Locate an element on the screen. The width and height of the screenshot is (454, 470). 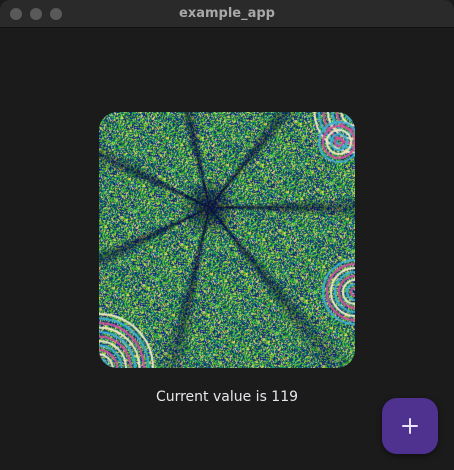
increment-button is located at coordinates (410, 426).